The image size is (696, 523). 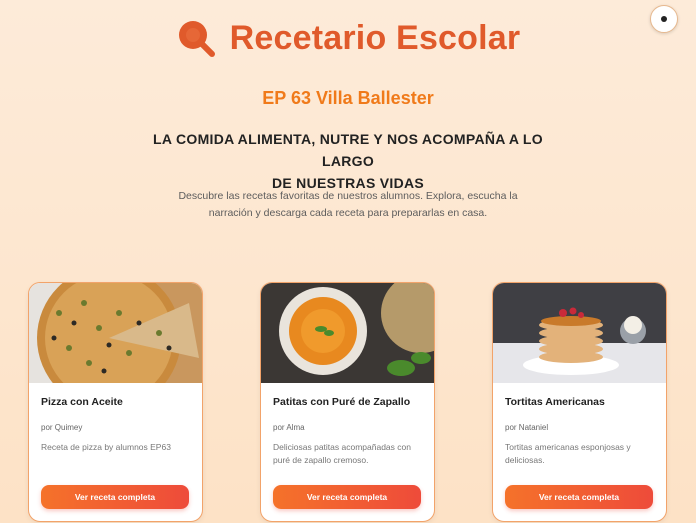 What do you see at coordinates (115, 333) in the screenshot?
I see `pizza-photo` at bounding box center [115, 333].